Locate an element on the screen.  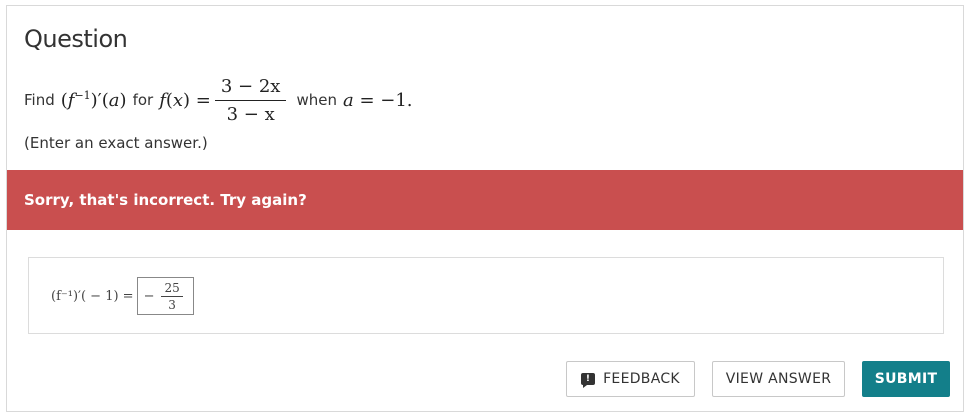
submit-button: SUBMIT is located at coordinates (906, 379).